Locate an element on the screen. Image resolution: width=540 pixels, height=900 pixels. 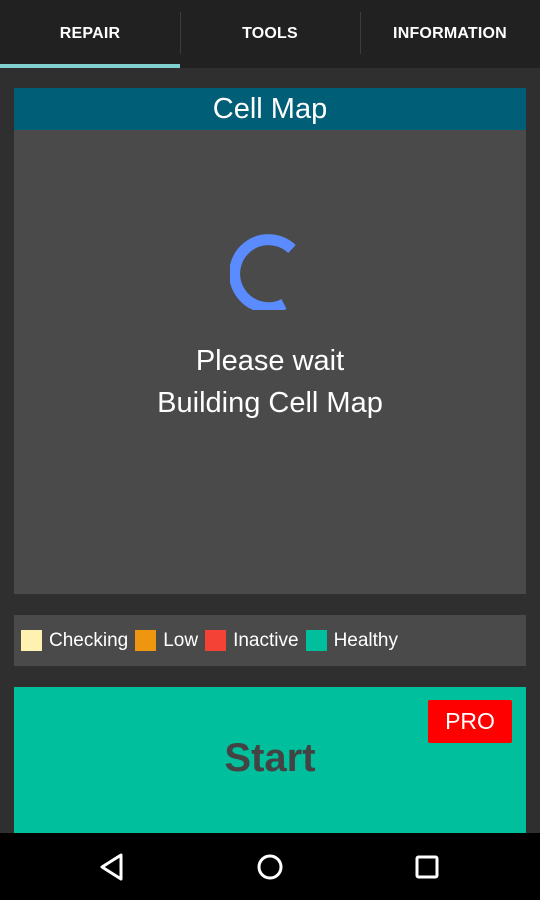
tab-repair-label: REPAIR is located at coordinates (90, 33).